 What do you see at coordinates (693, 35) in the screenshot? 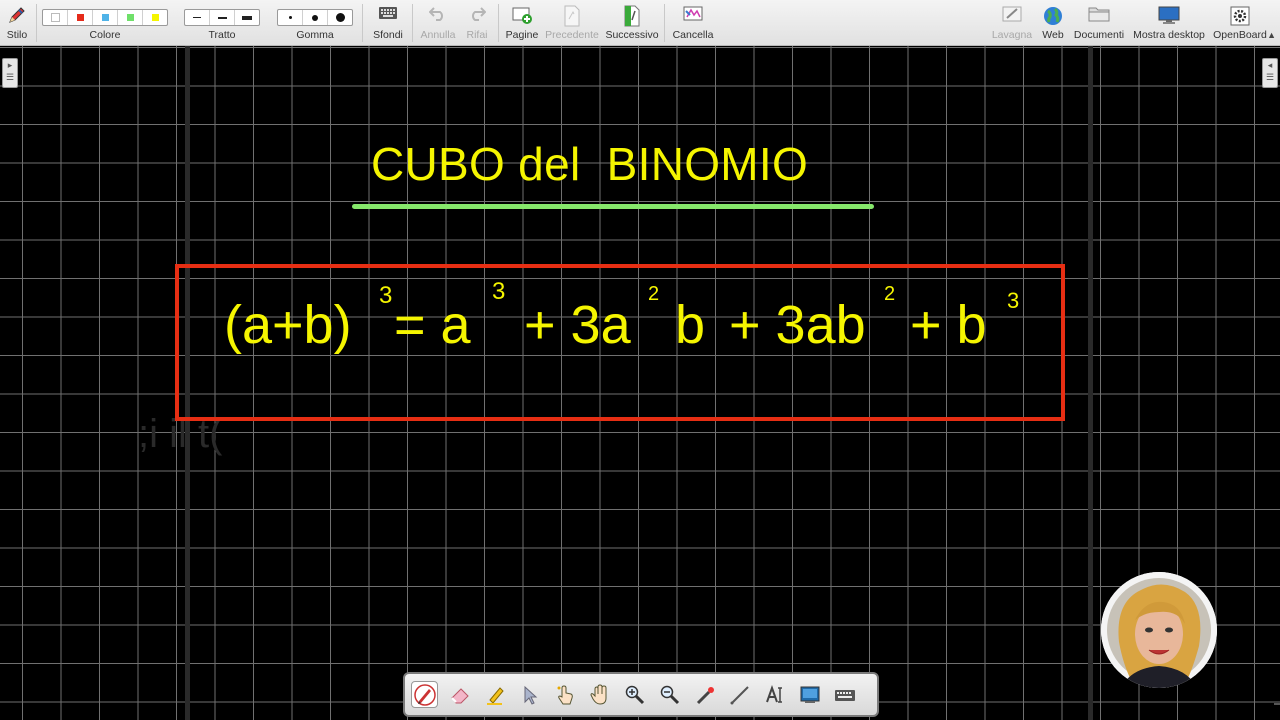
I see `clear-page-label: Cancella` at bounding box center [693, 35].